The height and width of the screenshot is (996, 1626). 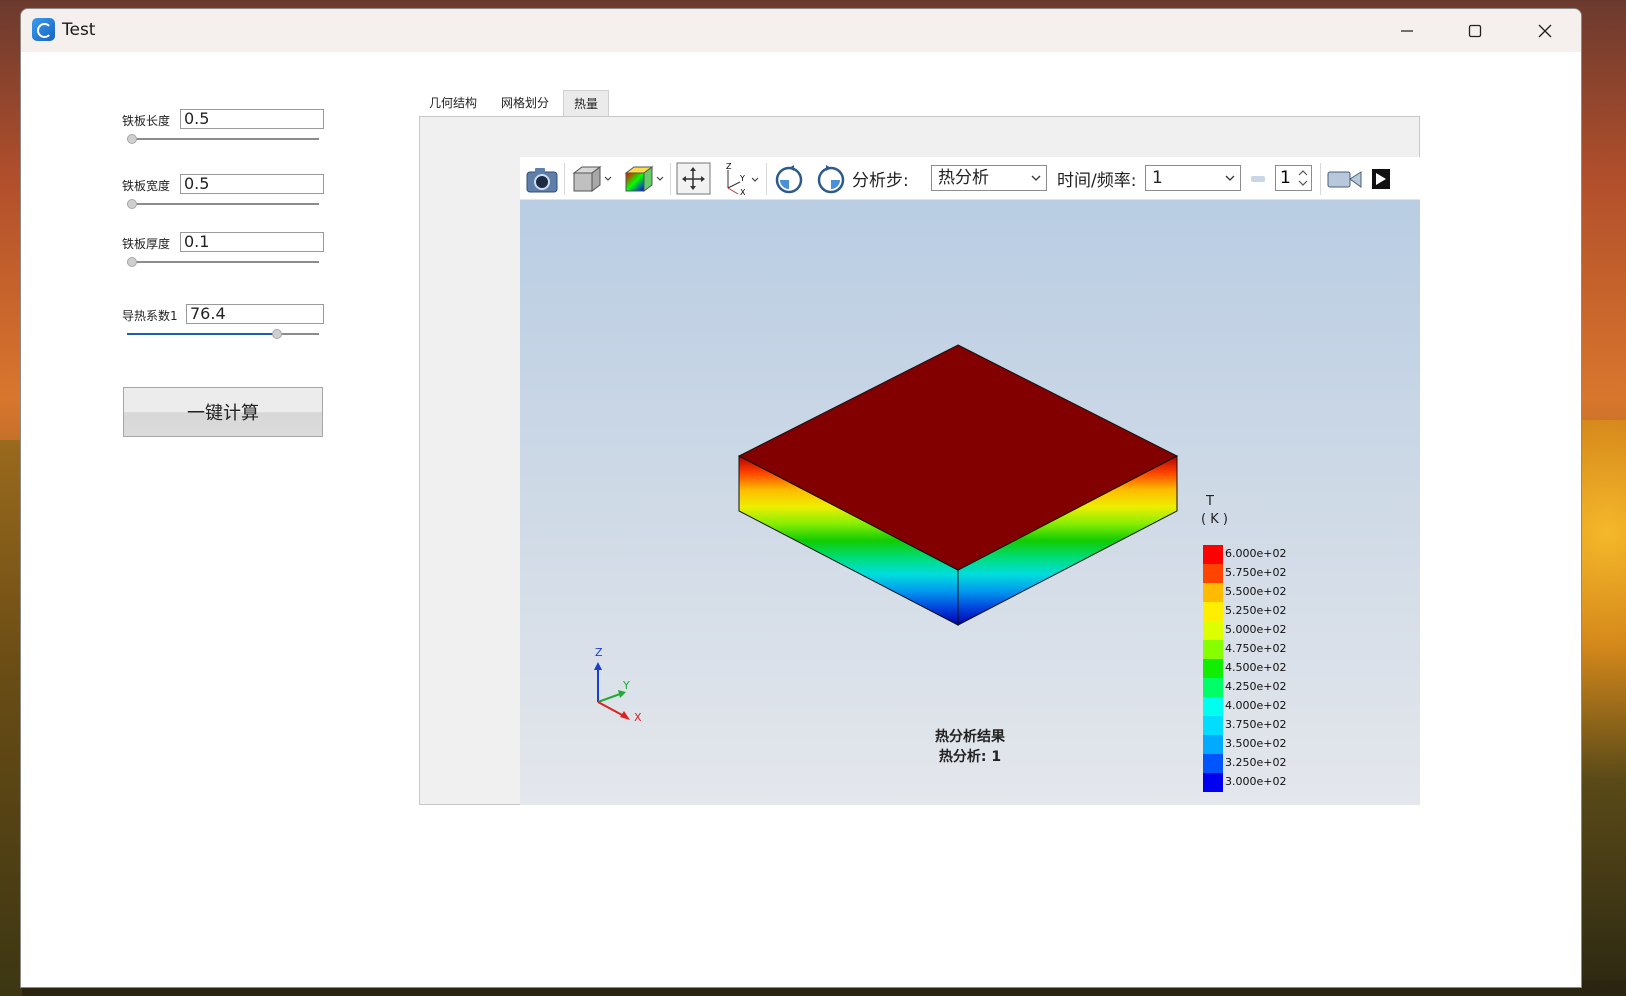 I want to click on legend-label: 4.750e+02, so click(x=1256, y=648).